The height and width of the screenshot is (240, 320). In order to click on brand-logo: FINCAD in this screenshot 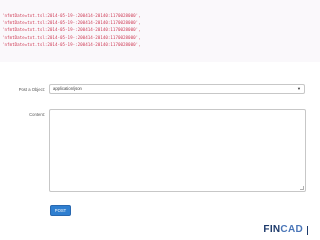, I will do `click(283, 230)`.